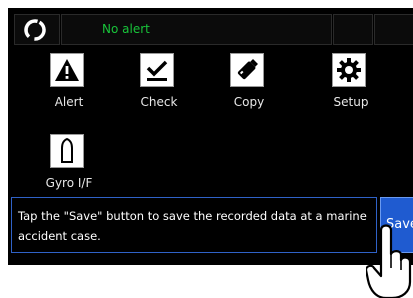 The height and width of the screenshot is (298, 413). I want to click on loading-ring-icon, so click(35, 30).